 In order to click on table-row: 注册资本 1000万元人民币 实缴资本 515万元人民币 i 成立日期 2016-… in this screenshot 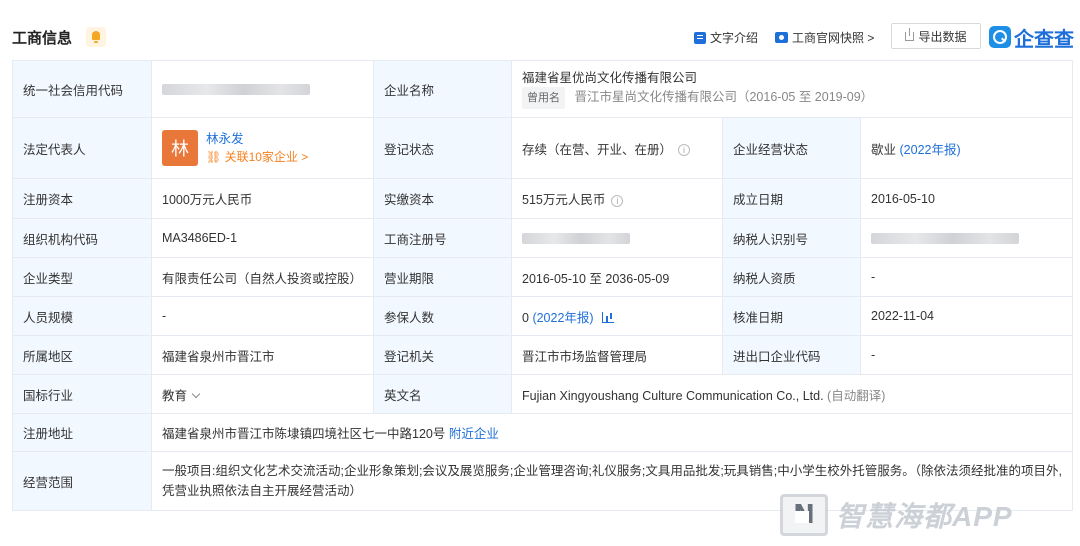, I will do `click(542, 198)`.